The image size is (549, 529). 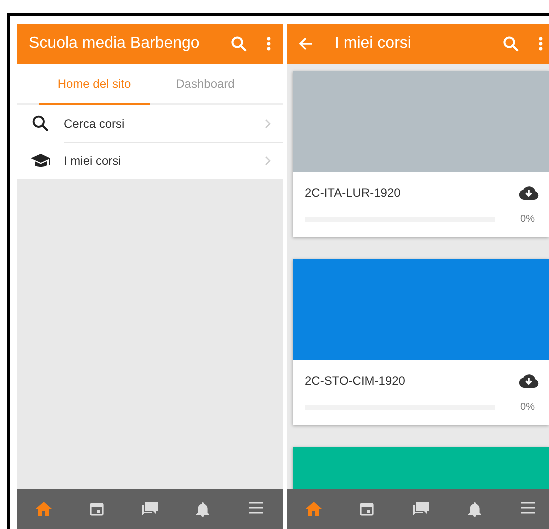 I want to click on app-title: Scuola media Barbengo, so click(x=115, y=44).